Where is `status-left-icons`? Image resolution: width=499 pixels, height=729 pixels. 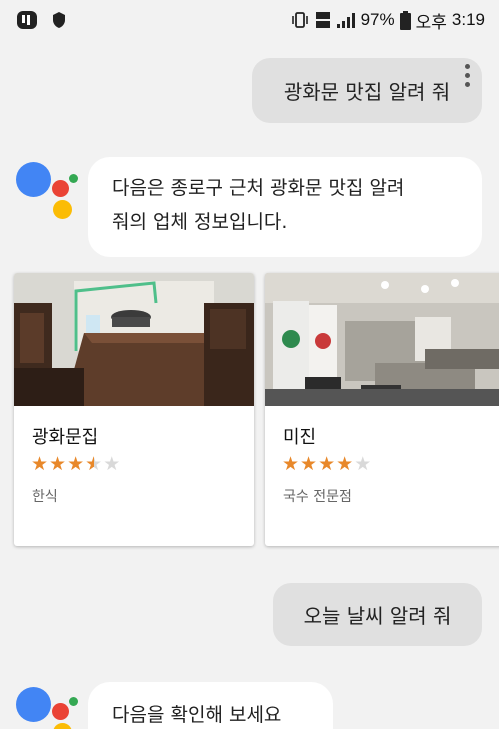 status-left-icons is located at coordinates (41, 20).